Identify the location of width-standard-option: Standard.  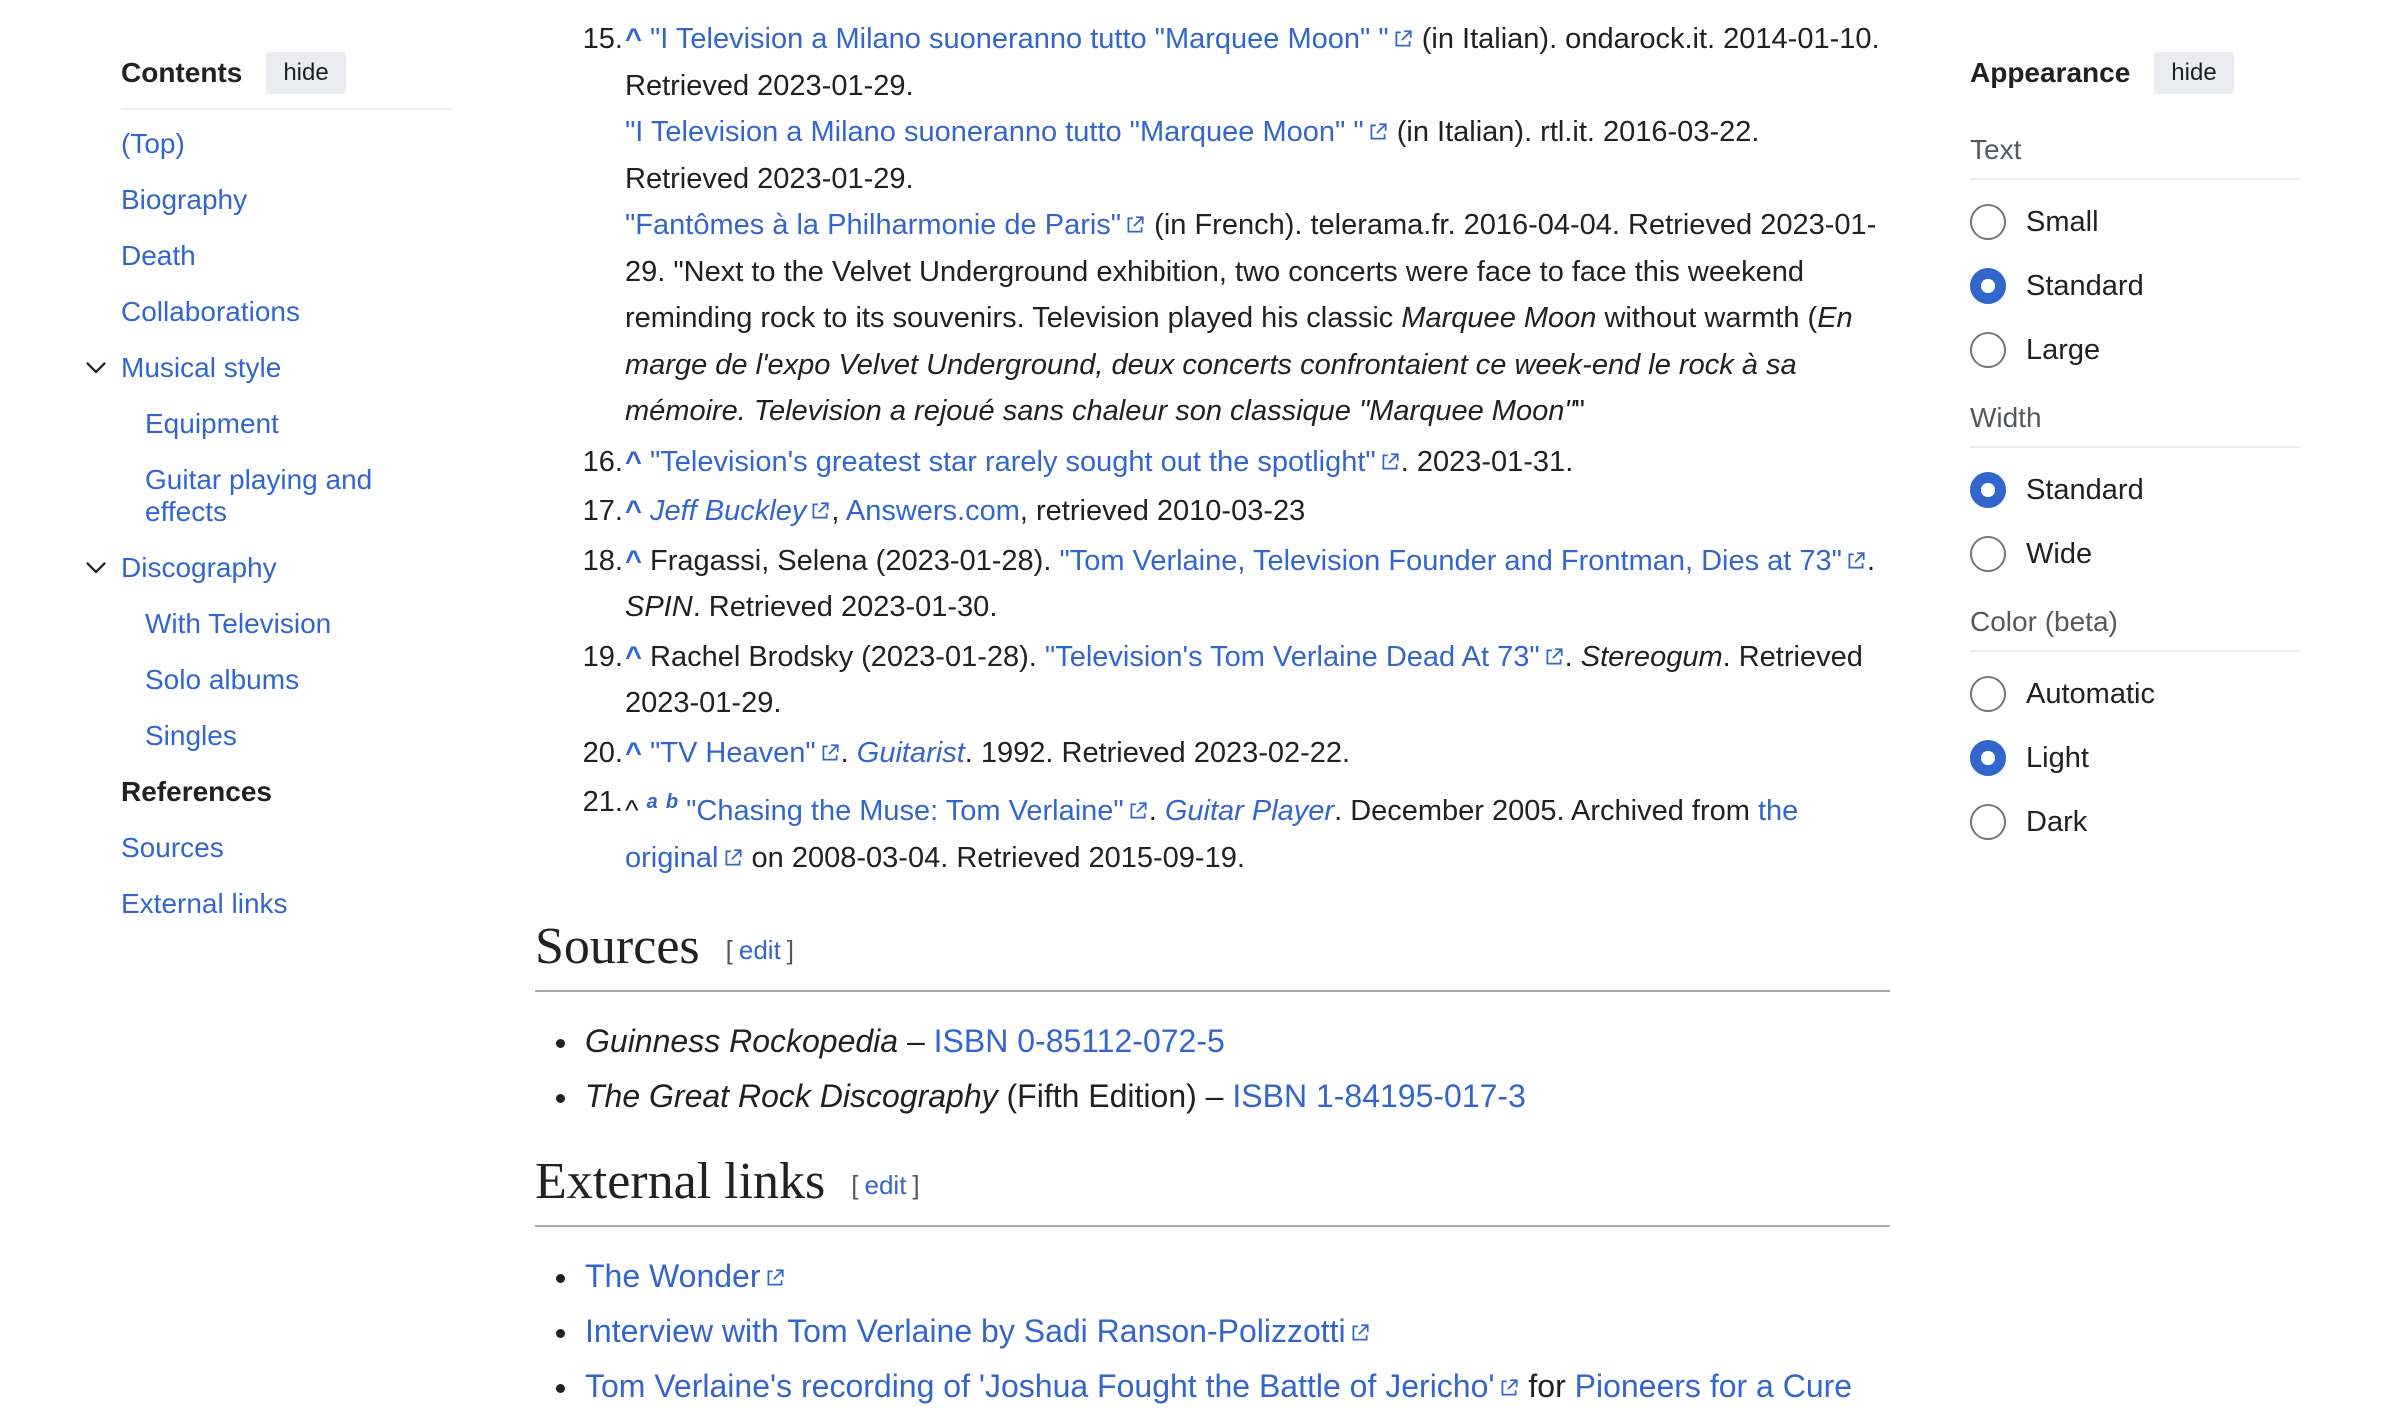
(2135, 490).